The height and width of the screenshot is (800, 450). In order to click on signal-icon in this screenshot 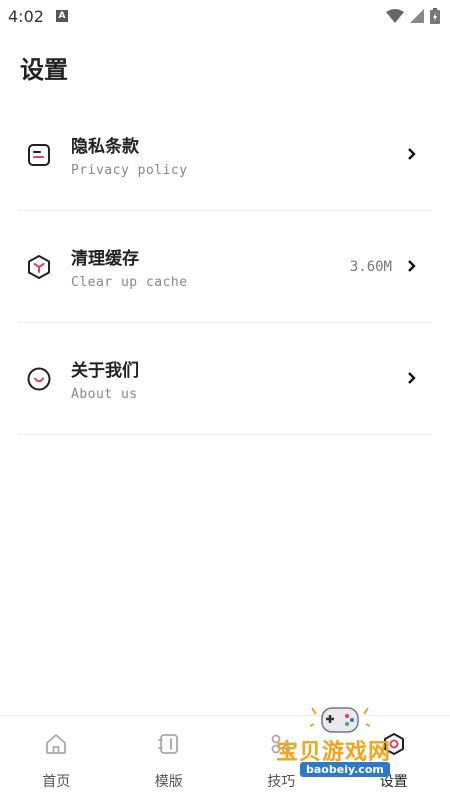, I will do `click(417, 16)`.